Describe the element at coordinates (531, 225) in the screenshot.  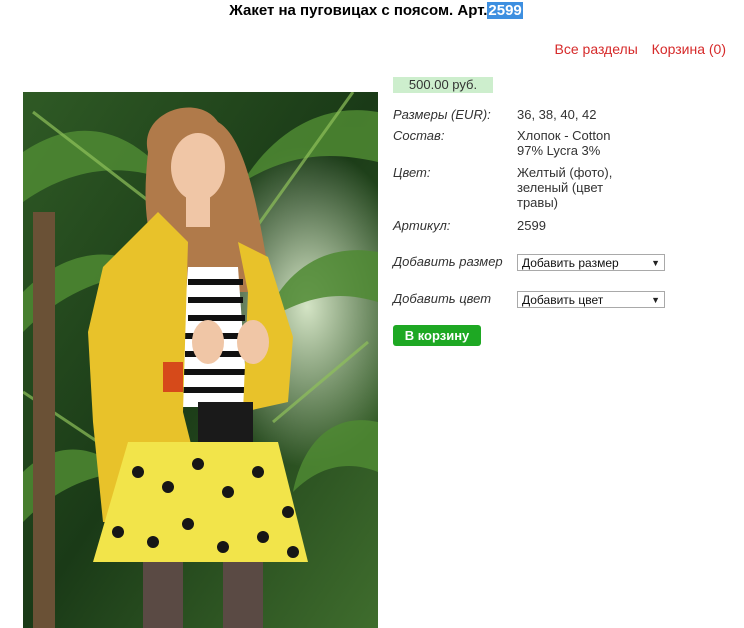
I see `article-value: 2599` at that location.